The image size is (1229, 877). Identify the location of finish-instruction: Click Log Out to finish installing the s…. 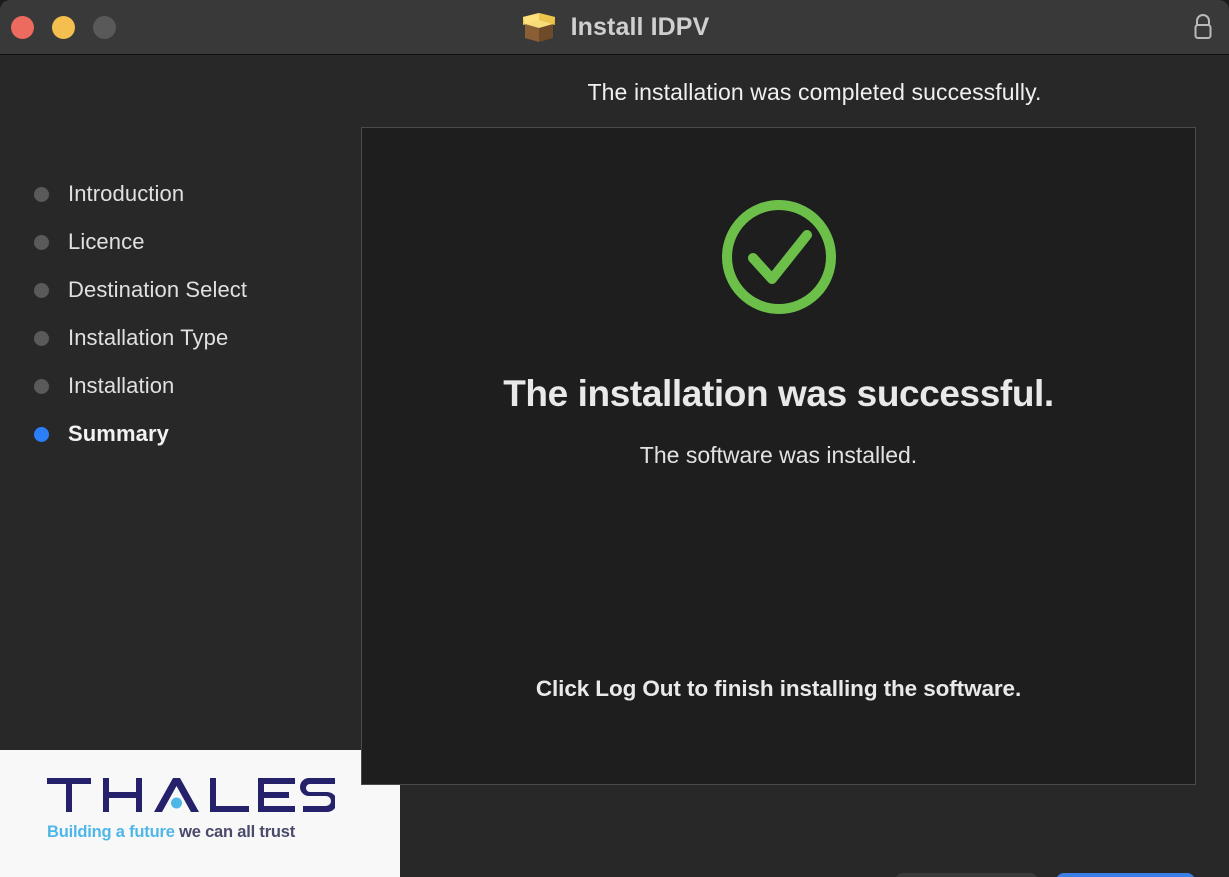
(778, 688).